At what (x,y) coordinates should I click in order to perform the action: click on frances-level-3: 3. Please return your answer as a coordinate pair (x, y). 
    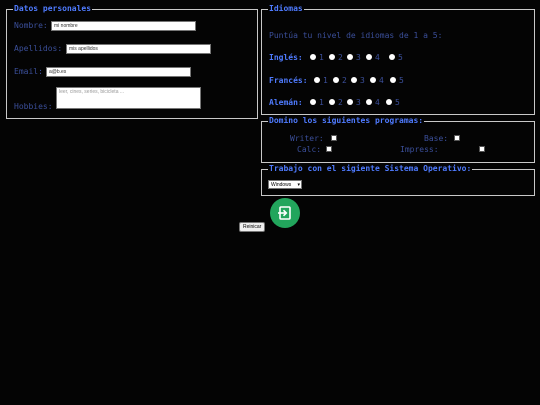
    Looking at the image, I should click on (362, 80).